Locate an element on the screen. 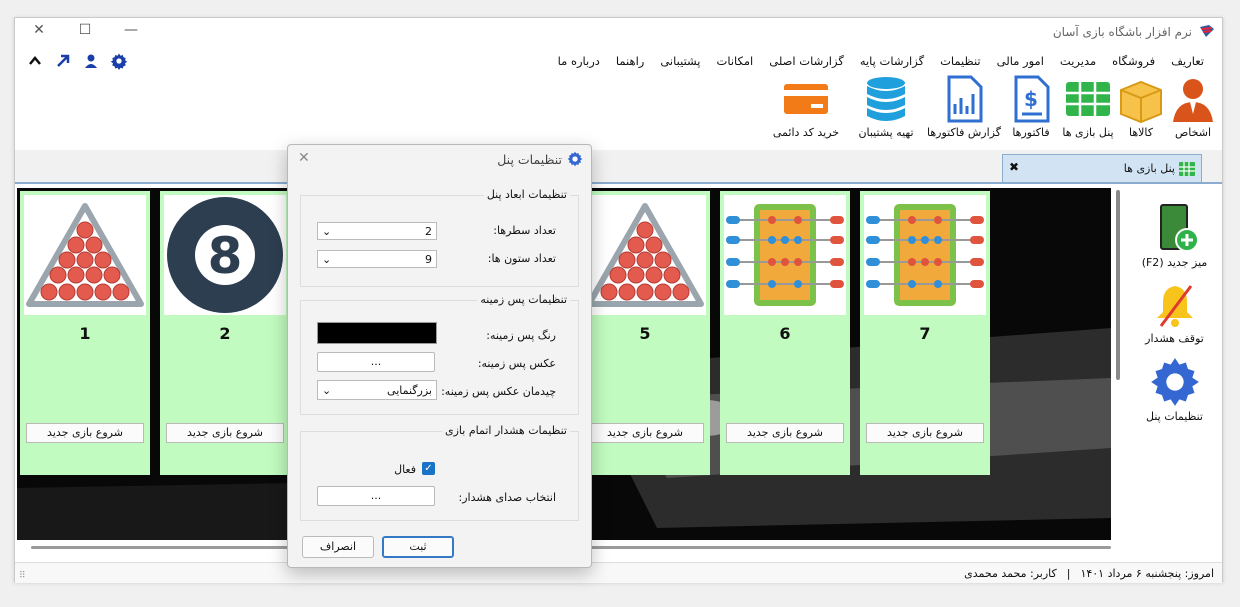  user-icon is located at coordinates (91, 61).